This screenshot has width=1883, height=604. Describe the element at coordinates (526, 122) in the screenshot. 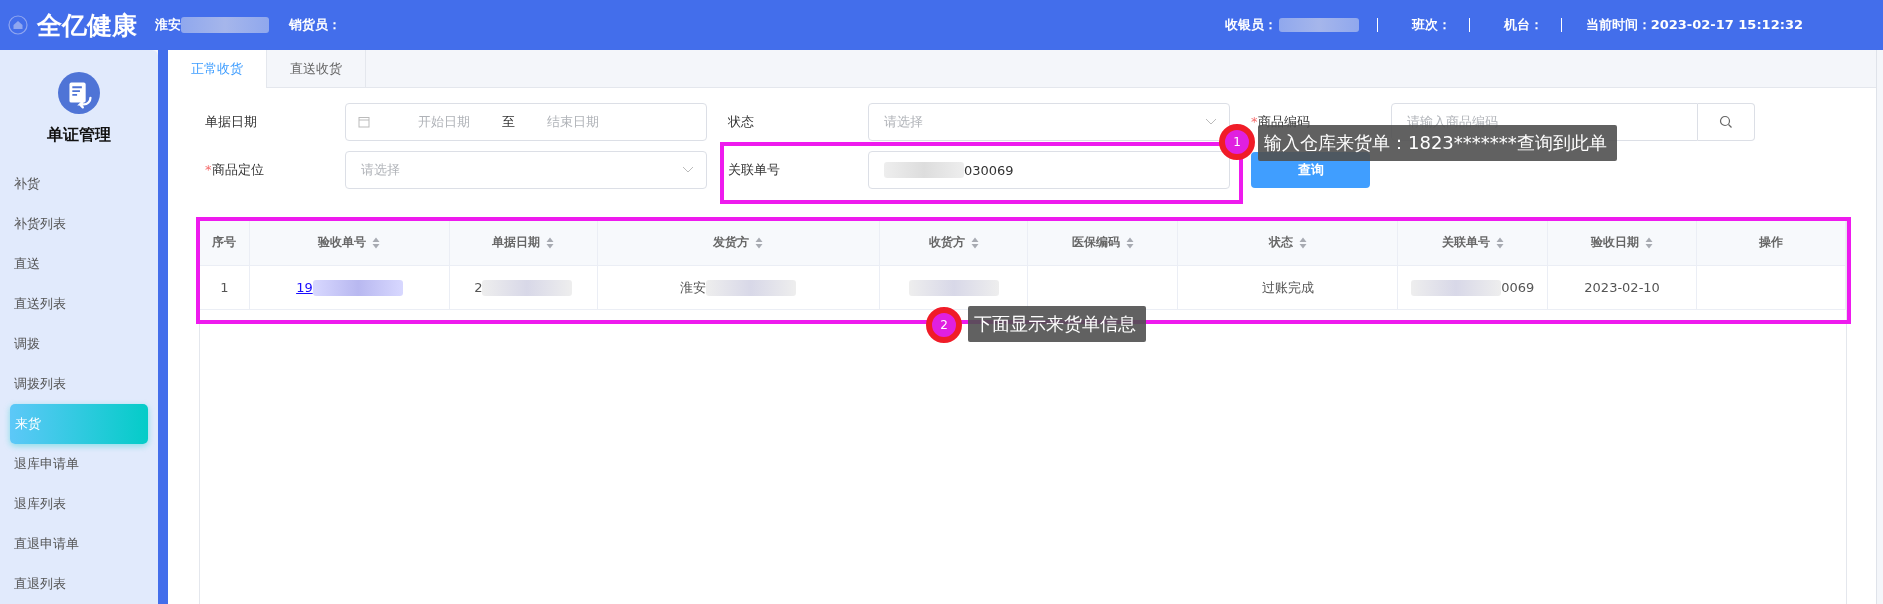

I see `date-range-field: 开始日期 至 结束日期` at that location.